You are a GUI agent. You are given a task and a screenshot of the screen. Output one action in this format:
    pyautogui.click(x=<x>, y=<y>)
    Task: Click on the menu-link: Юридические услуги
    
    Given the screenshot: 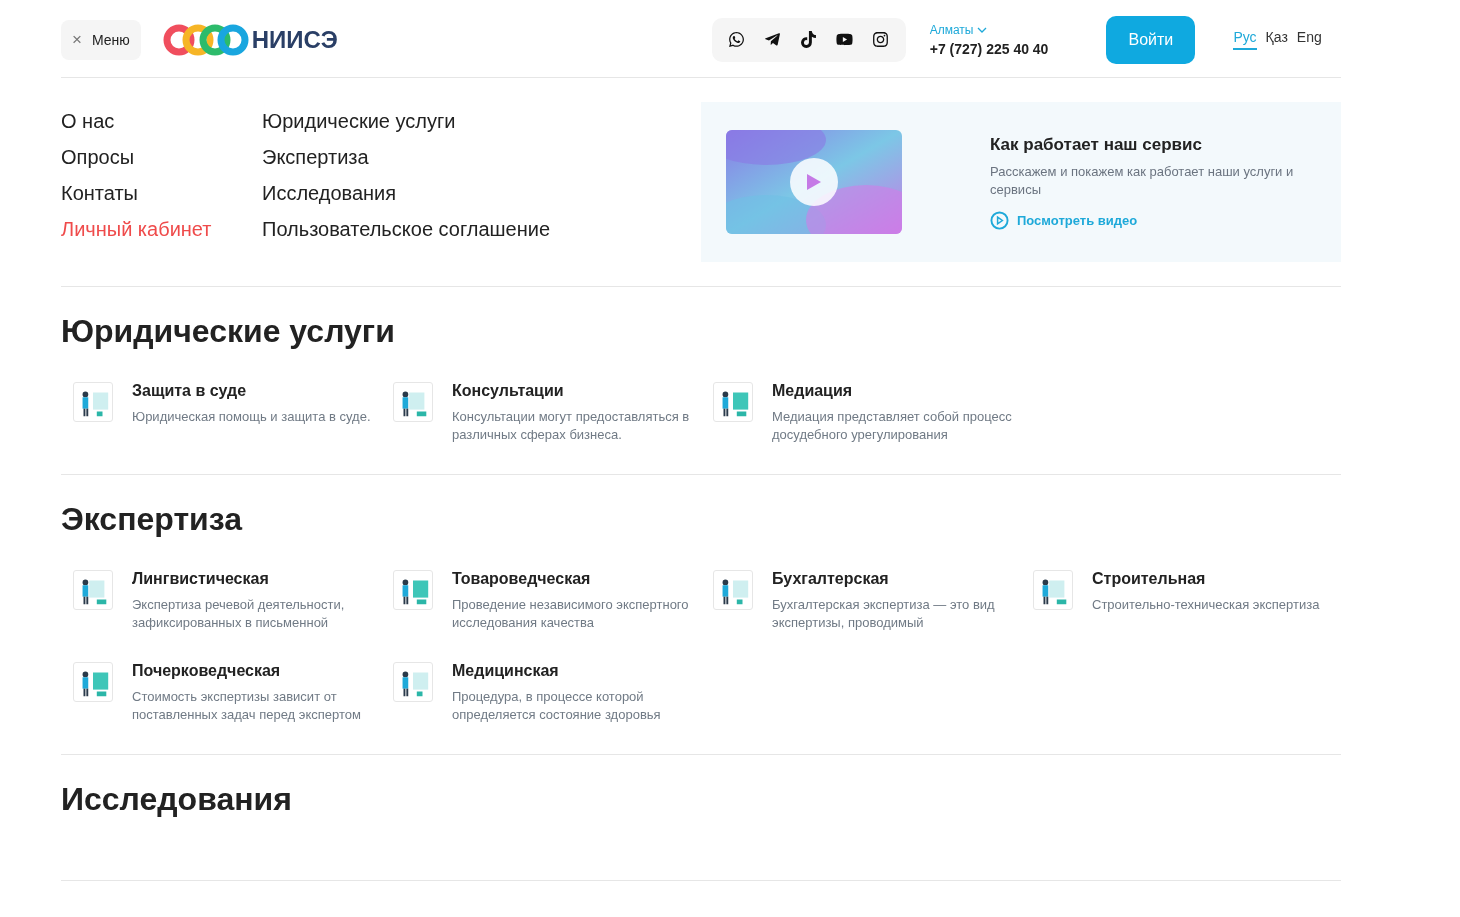 What is the action you would take?
    pyautogui.click(x=462, y=121)
    